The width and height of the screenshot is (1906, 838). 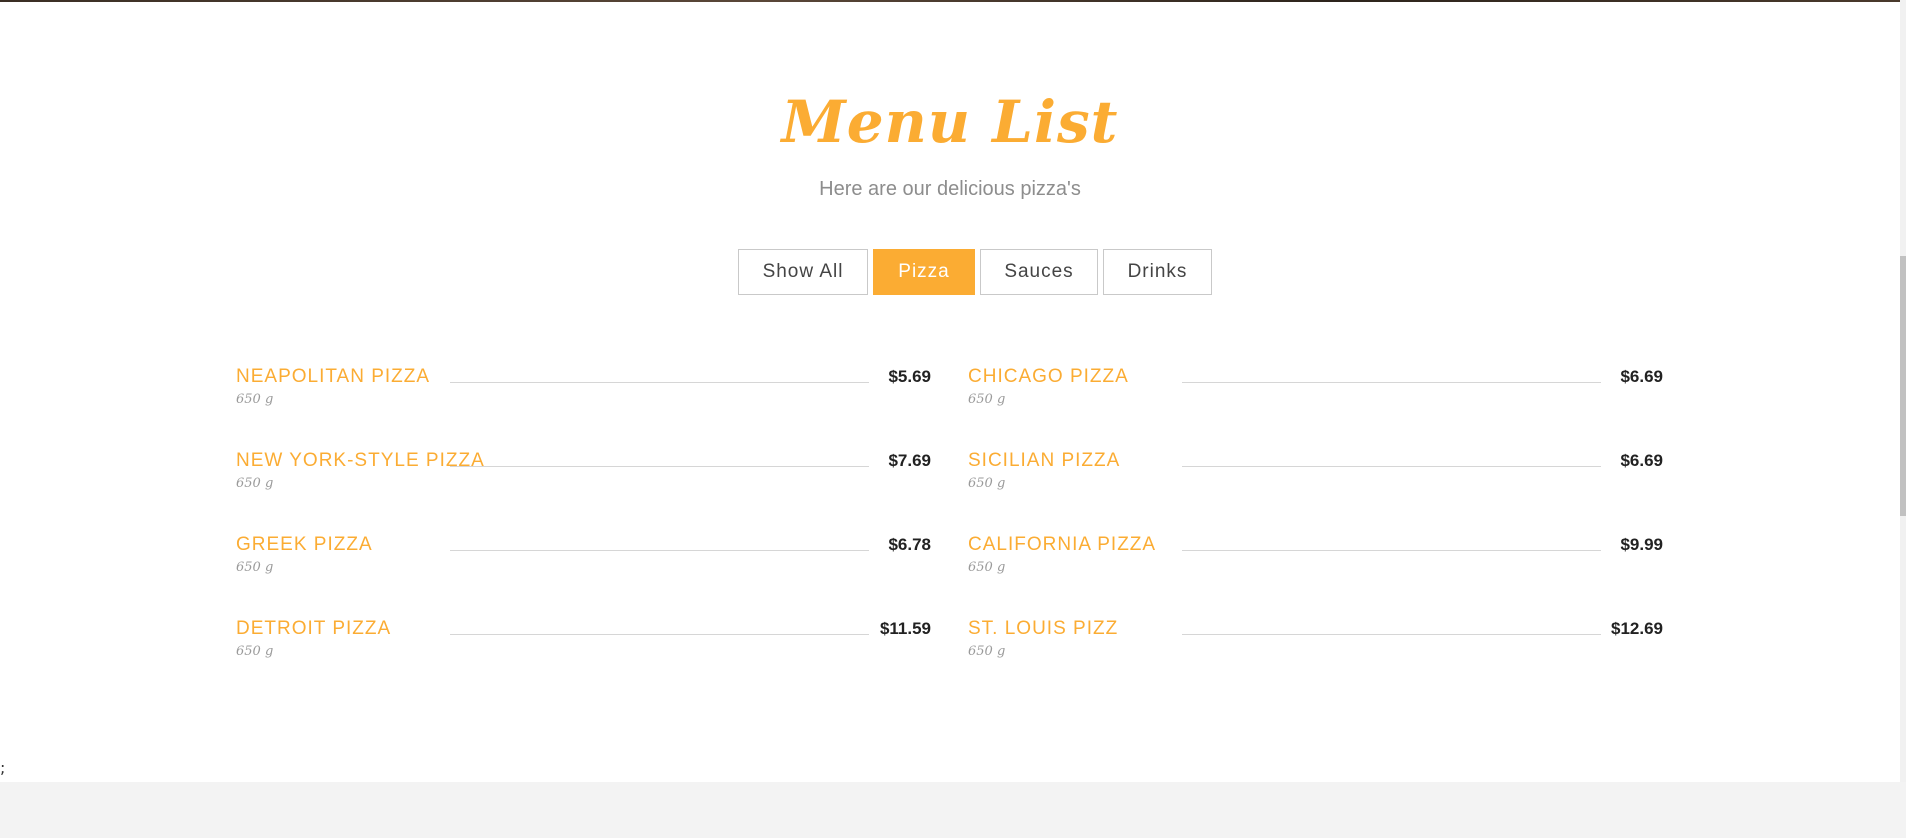 What do you see at coordinates (1043, 628) in the screenshot?
I see `item-name: ST. LOUIS PIZZ` at bounding box center [1043, 628].